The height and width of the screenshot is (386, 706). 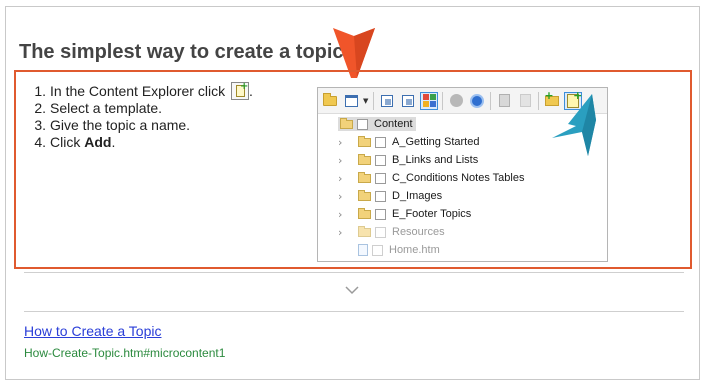 I want to click on topic-link: How to Create a Topic, so click(x=92, y=331).